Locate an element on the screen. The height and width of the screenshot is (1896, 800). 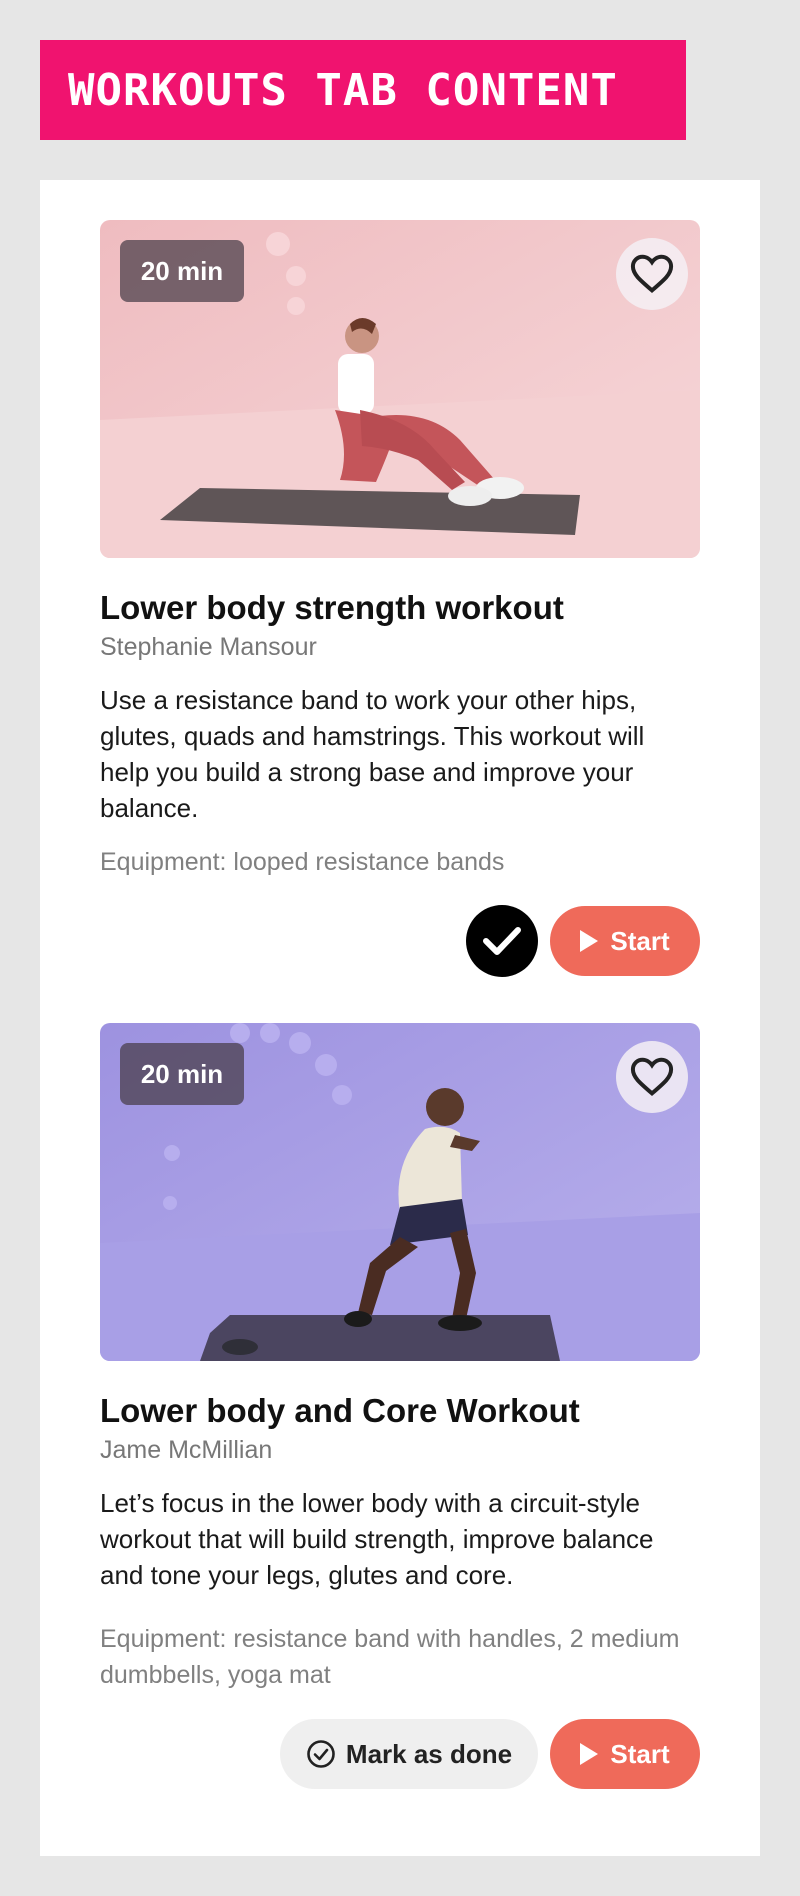
completed-toggle is located at coordinates (502, 941).